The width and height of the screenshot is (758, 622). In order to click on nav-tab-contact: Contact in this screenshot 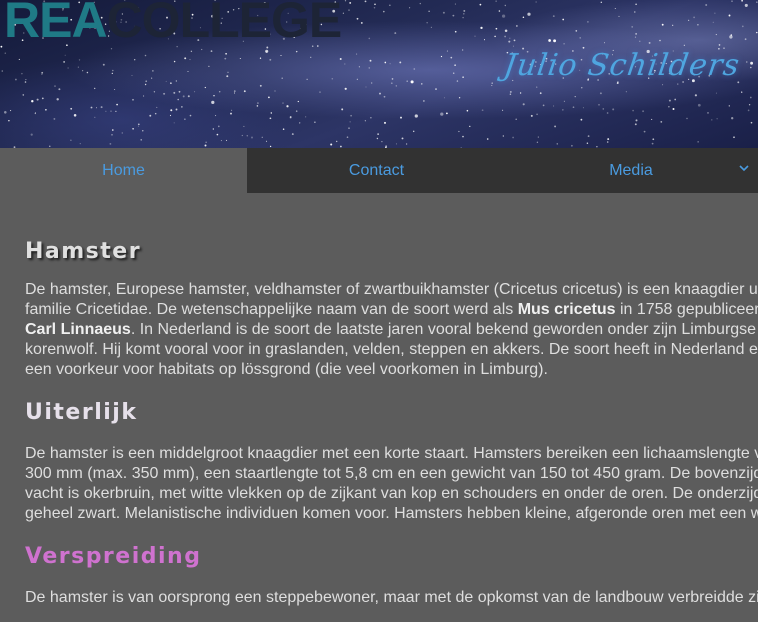, I will do `click(376, 170)`.